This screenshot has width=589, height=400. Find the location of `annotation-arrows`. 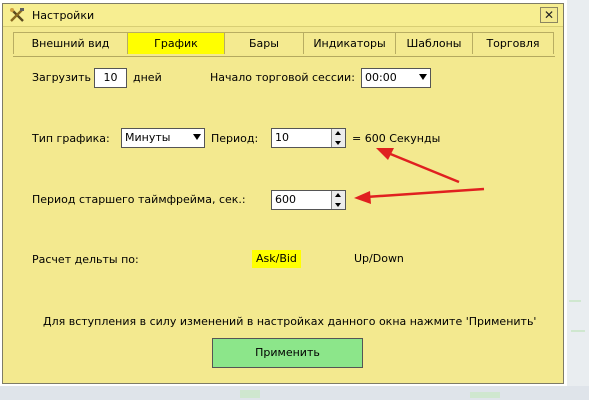

annotation-arrows is located at coordinates (419, 176).